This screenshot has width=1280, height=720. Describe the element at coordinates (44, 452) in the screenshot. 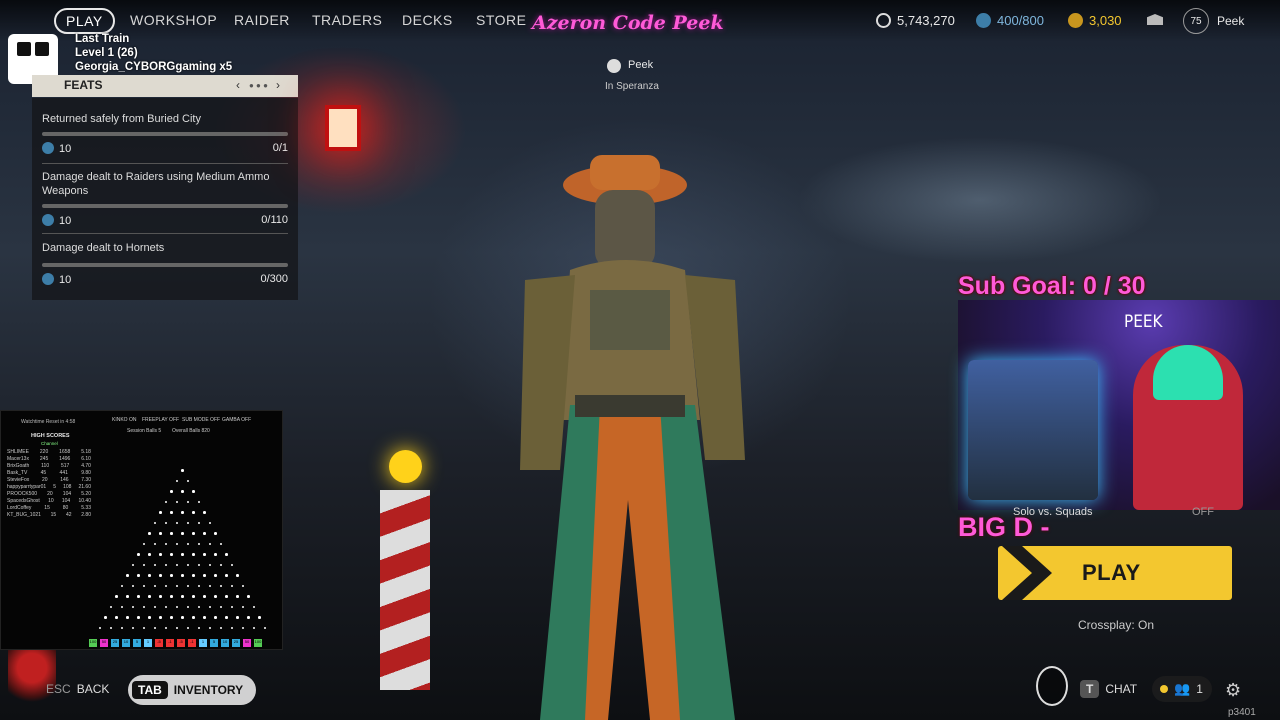

I see `high-score-cell: 220` at that location.